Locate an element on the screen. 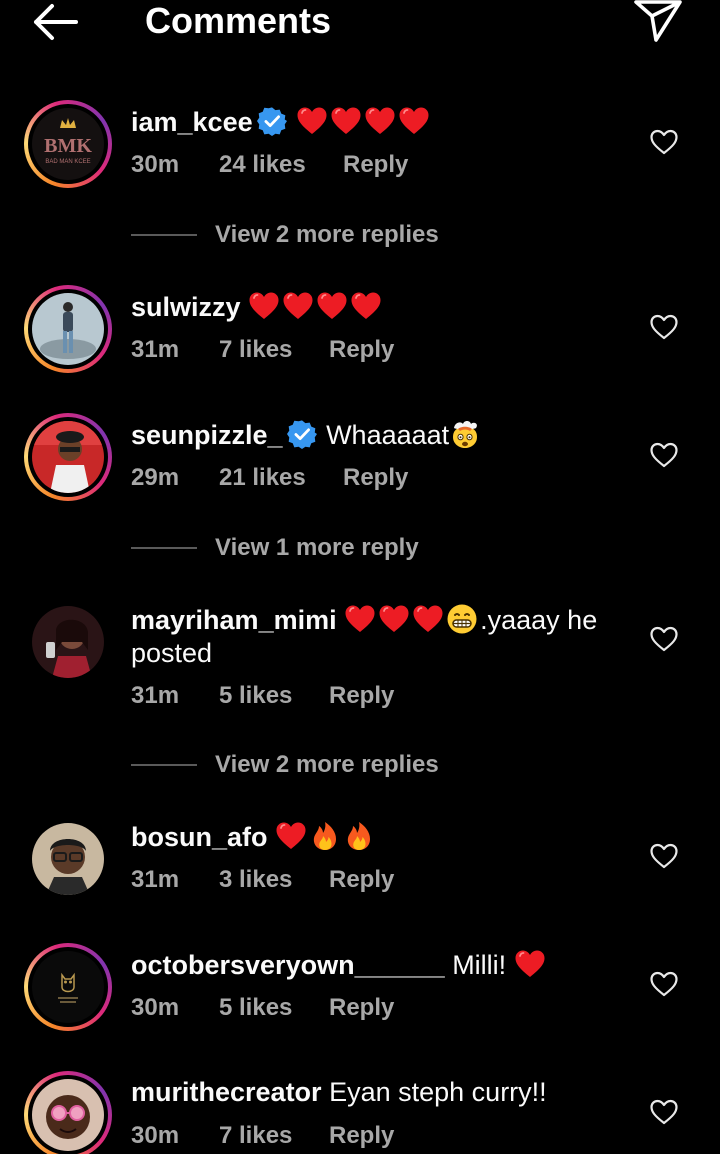 This screenshot has height=1154, width=720. comment-username: seunpizzle_ is located at coordinates (207, 435).